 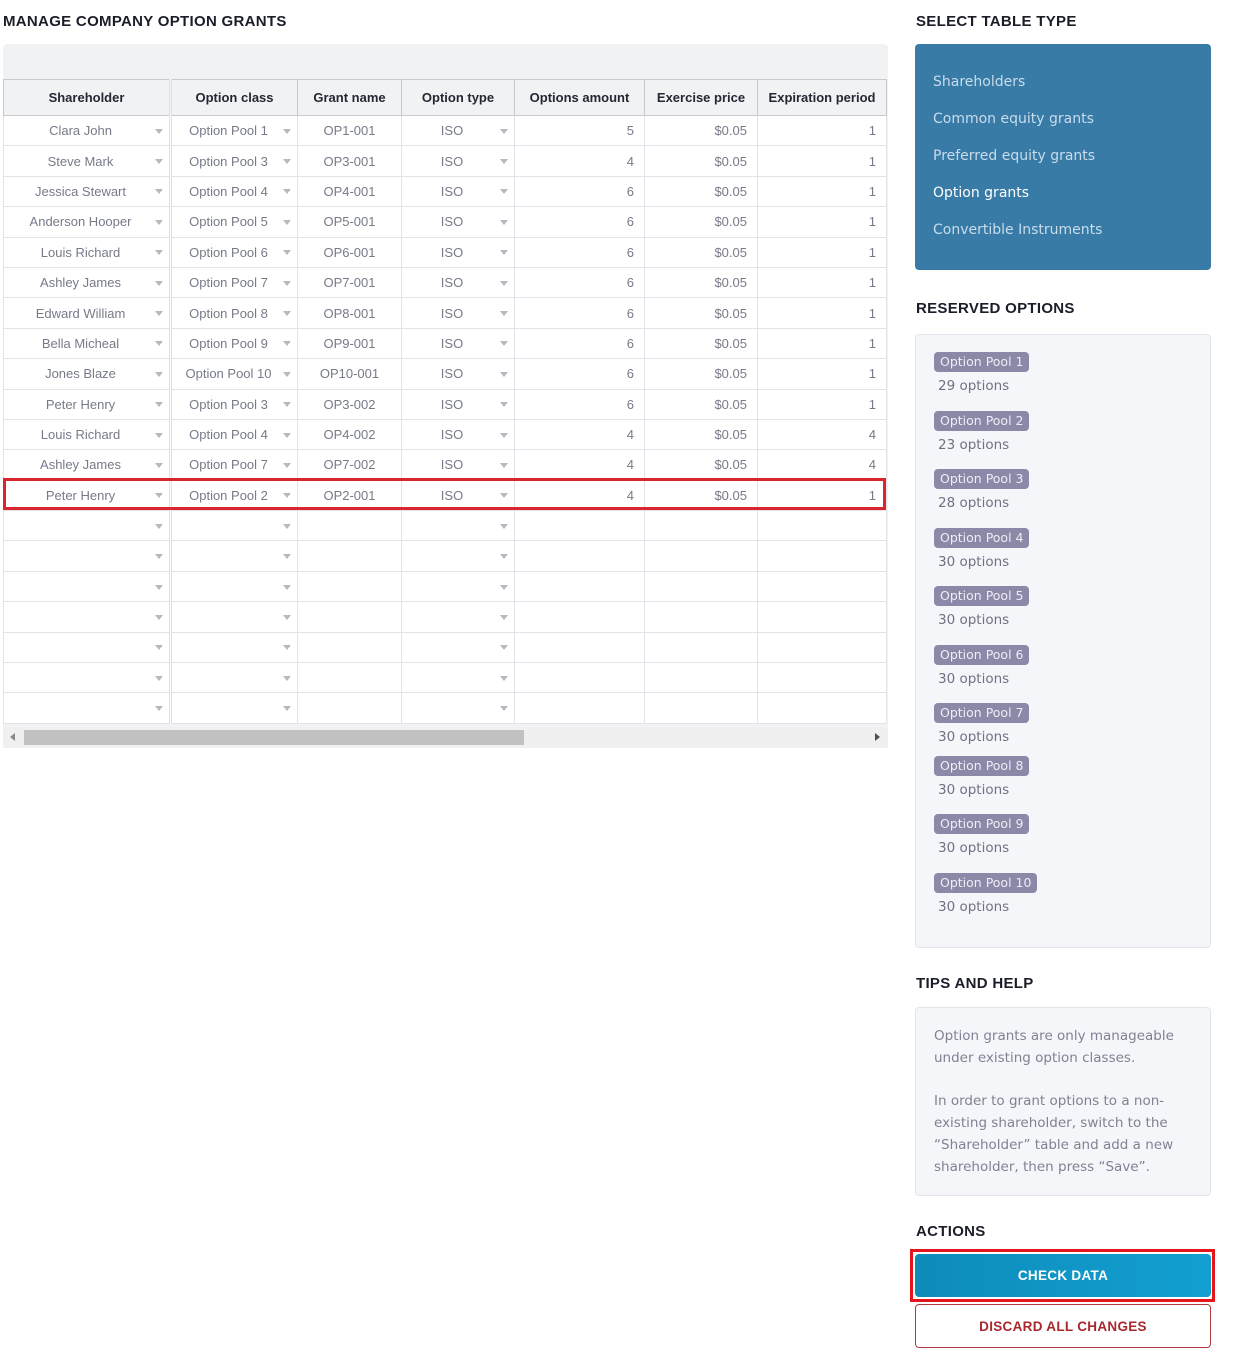 What do you see at coordinates (234, 282) in the screenshot?
I see `cell-option-class: Option Pool 7` at bounding box center [234, 282].